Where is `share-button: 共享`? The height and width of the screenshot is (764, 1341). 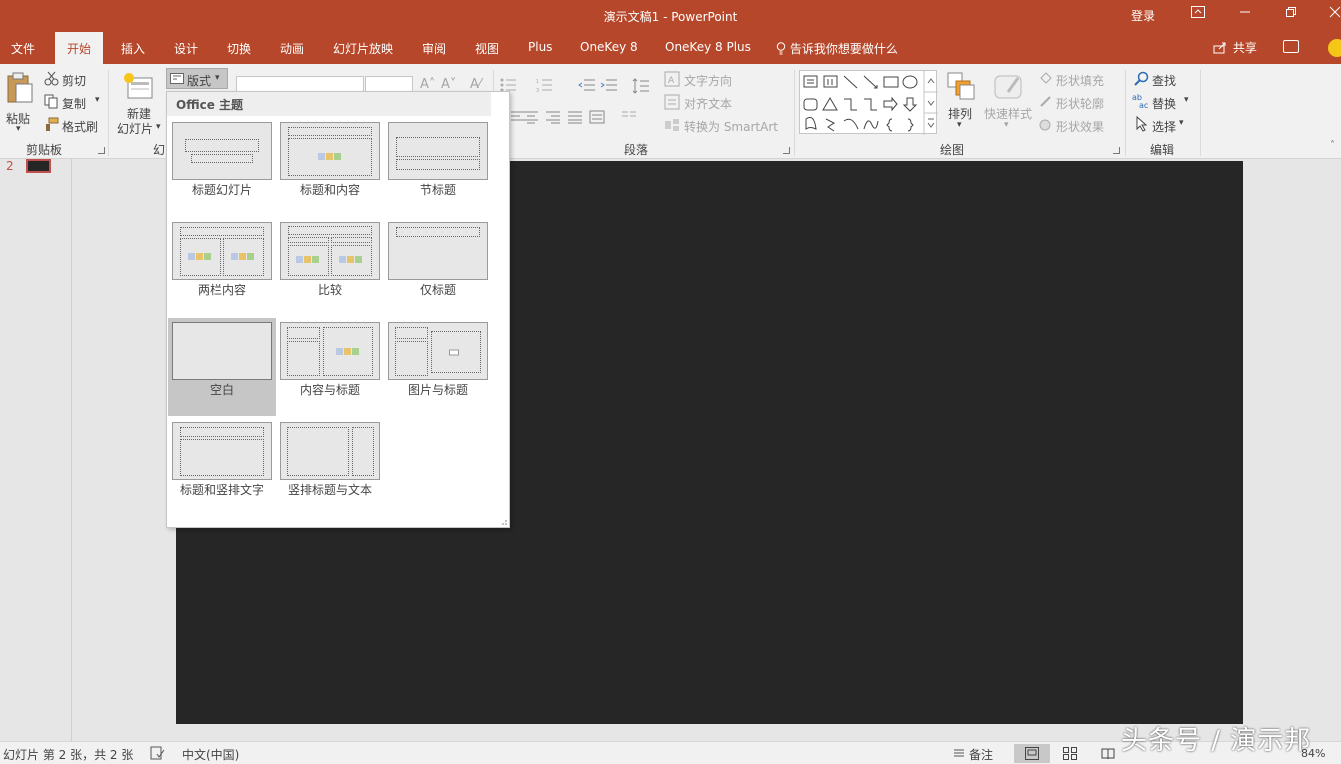 share-button: 共享 is located at coordinates (1235, 47).